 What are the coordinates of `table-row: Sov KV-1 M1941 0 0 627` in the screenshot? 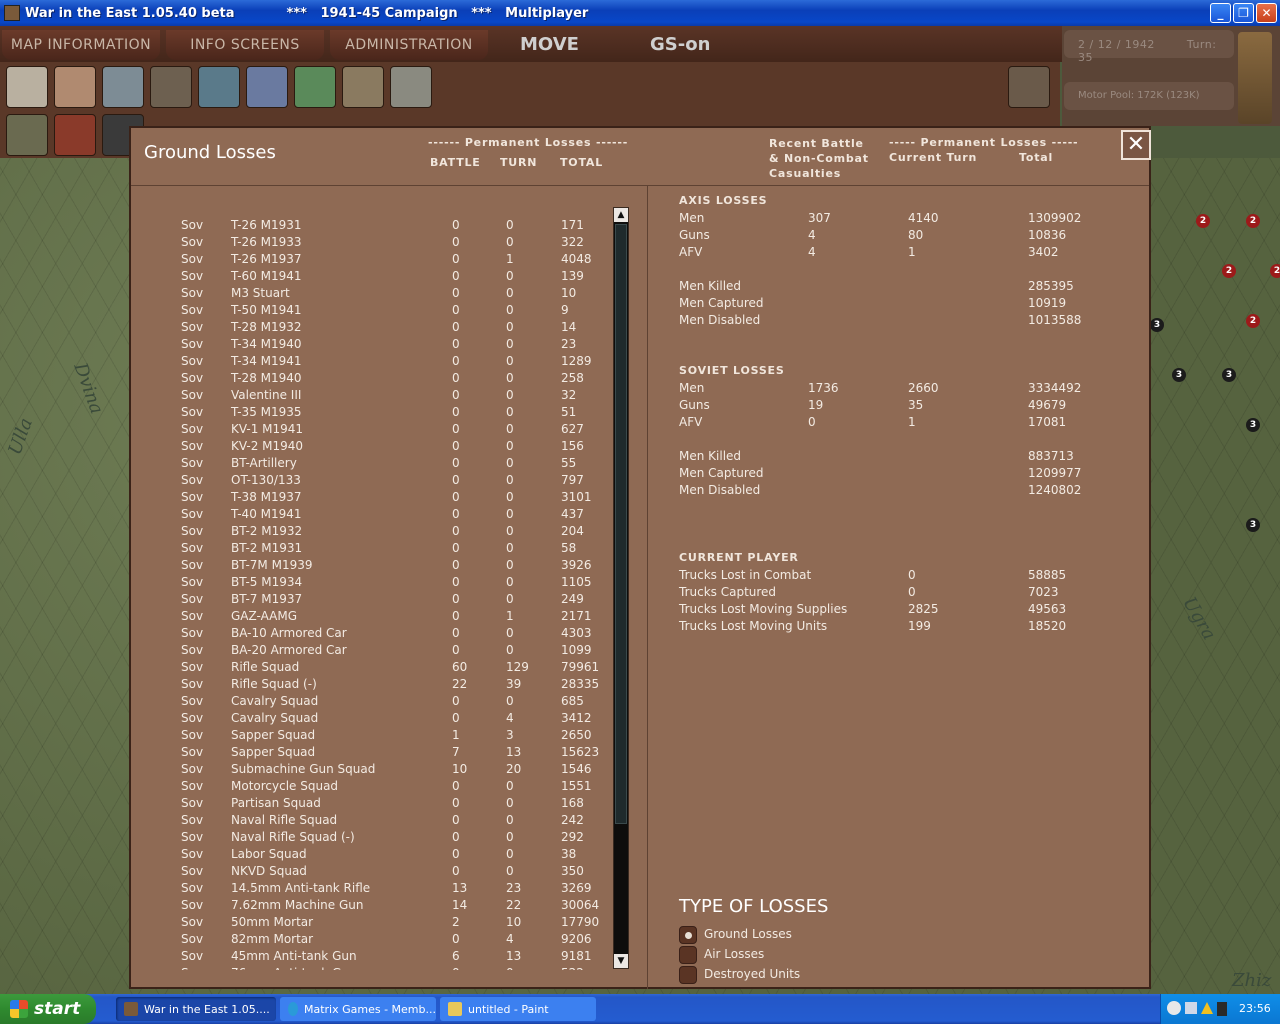 It's located at (396, 429).